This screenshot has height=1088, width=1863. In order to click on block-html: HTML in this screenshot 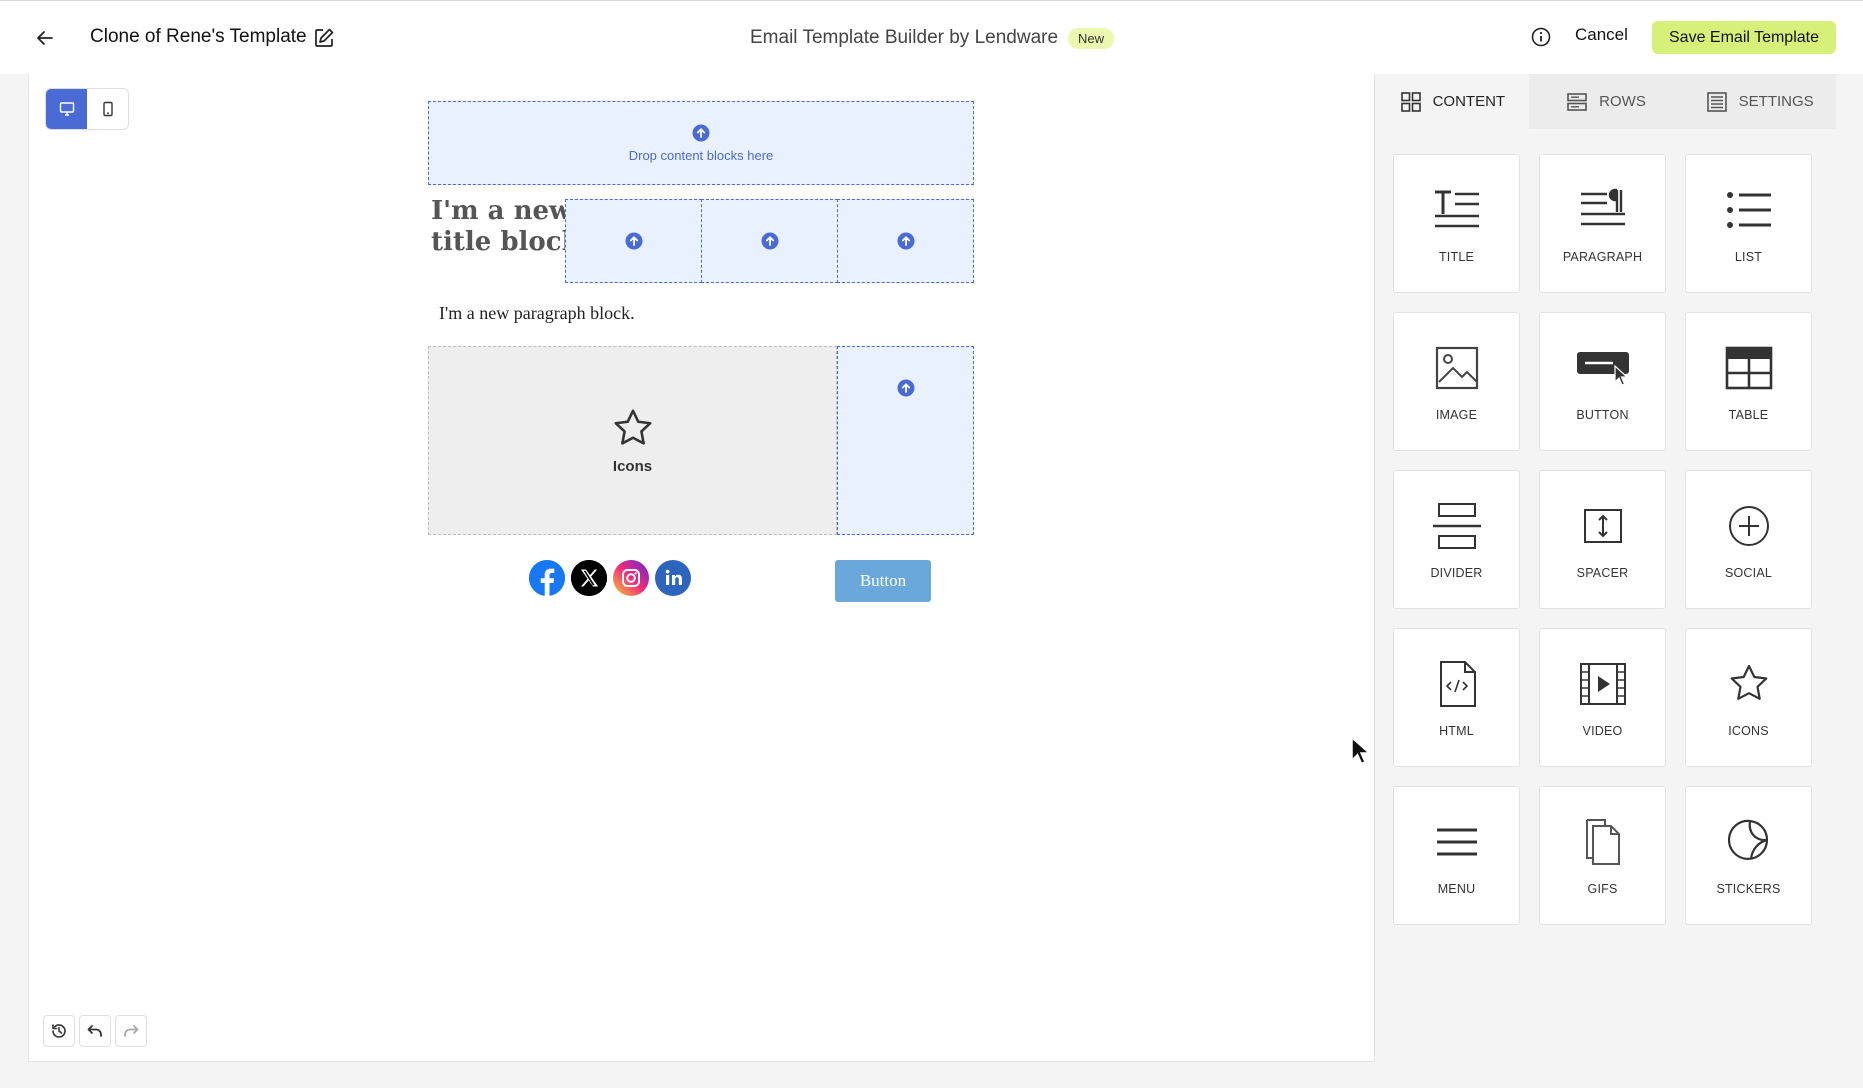, I will do `click(1456, 697)`.